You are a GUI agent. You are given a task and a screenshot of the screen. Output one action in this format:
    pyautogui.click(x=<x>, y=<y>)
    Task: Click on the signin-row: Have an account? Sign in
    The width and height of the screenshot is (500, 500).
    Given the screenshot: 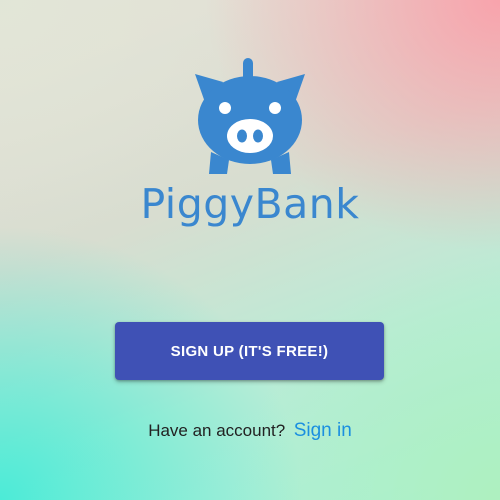 What is the action you would take?
    pyautogui.click(x=250, y=431)
    